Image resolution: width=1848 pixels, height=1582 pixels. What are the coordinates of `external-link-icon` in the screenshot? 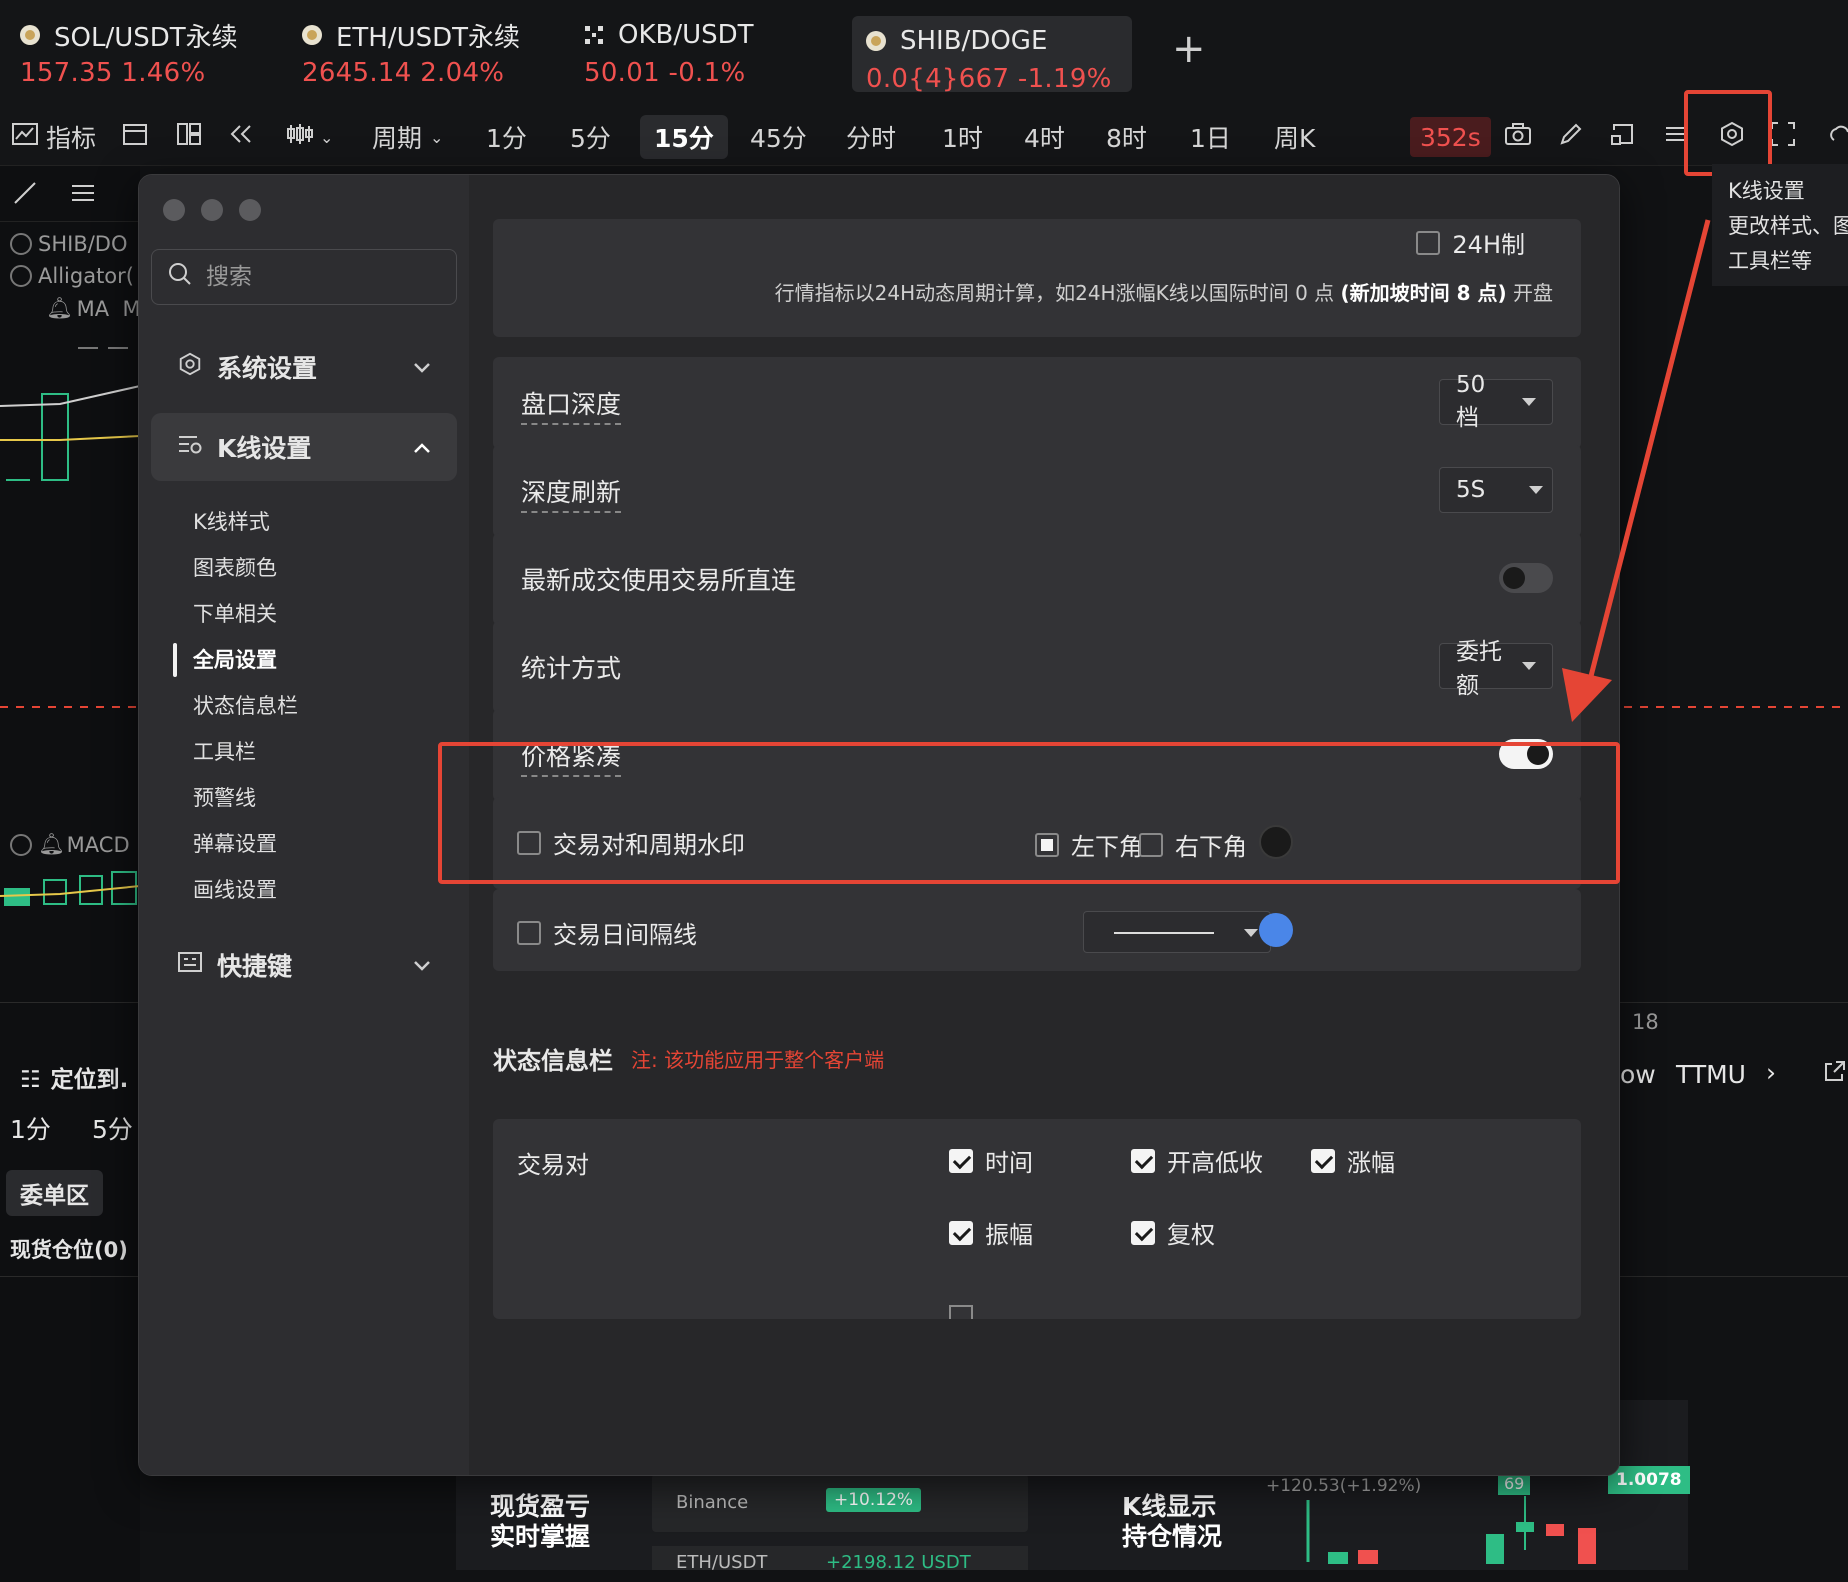 It's located at (1835, 1074).